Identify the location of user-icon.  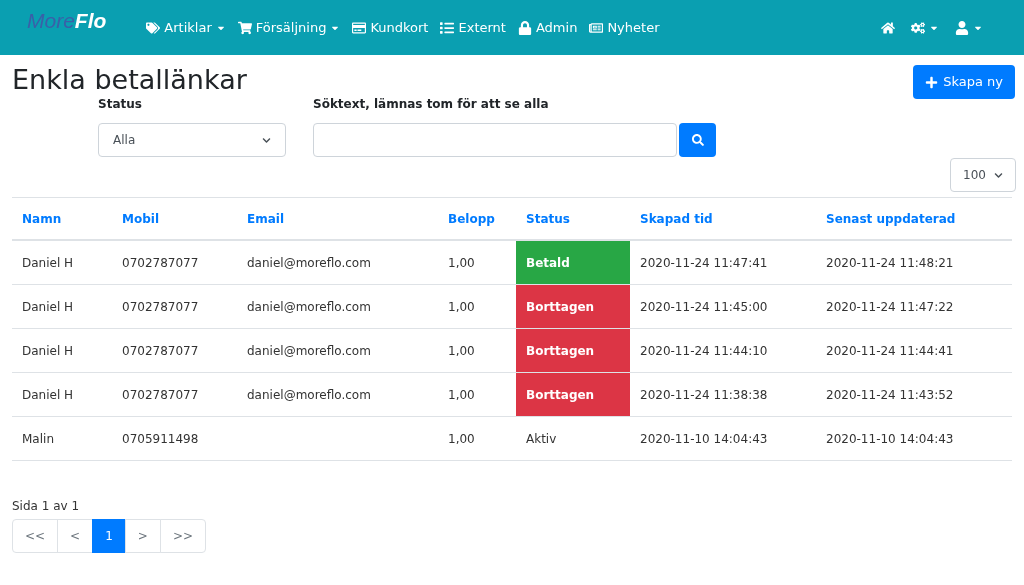
(962, 27).